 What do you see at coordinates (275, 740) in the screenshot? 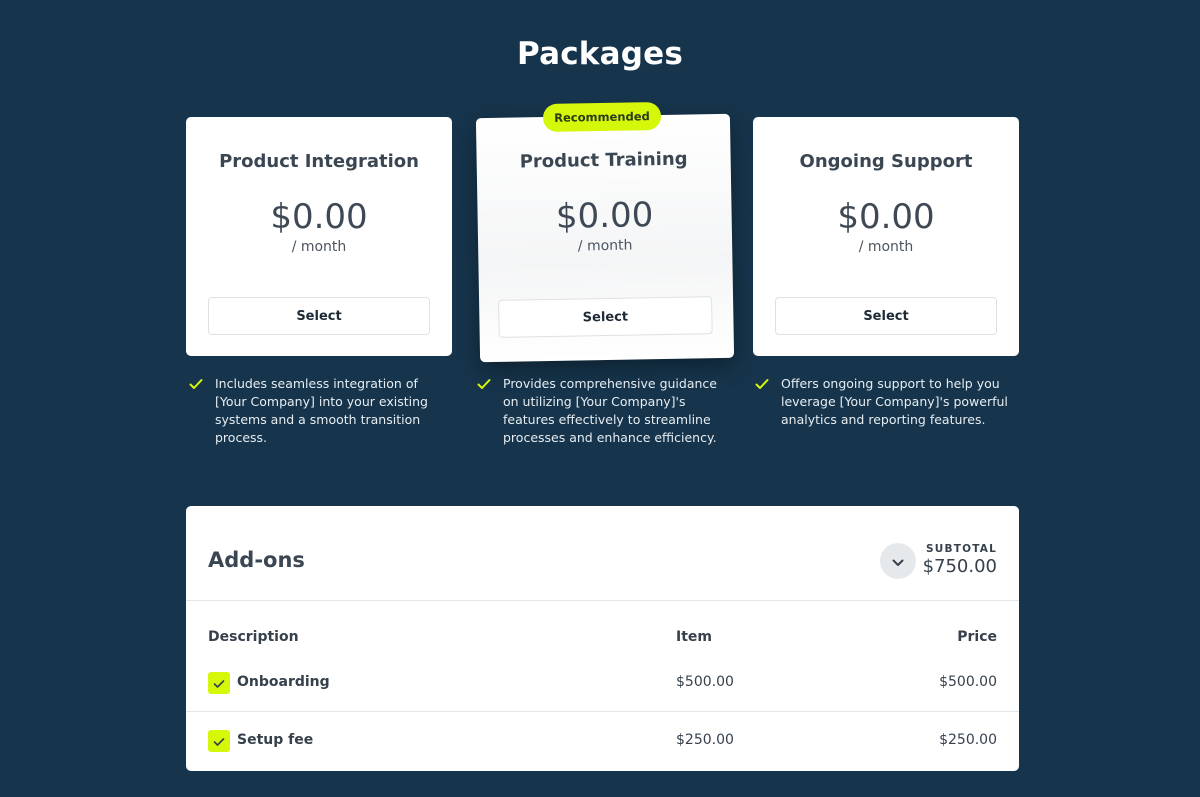
I see `row-description: Setup fee` at bounding box center [275, 740].